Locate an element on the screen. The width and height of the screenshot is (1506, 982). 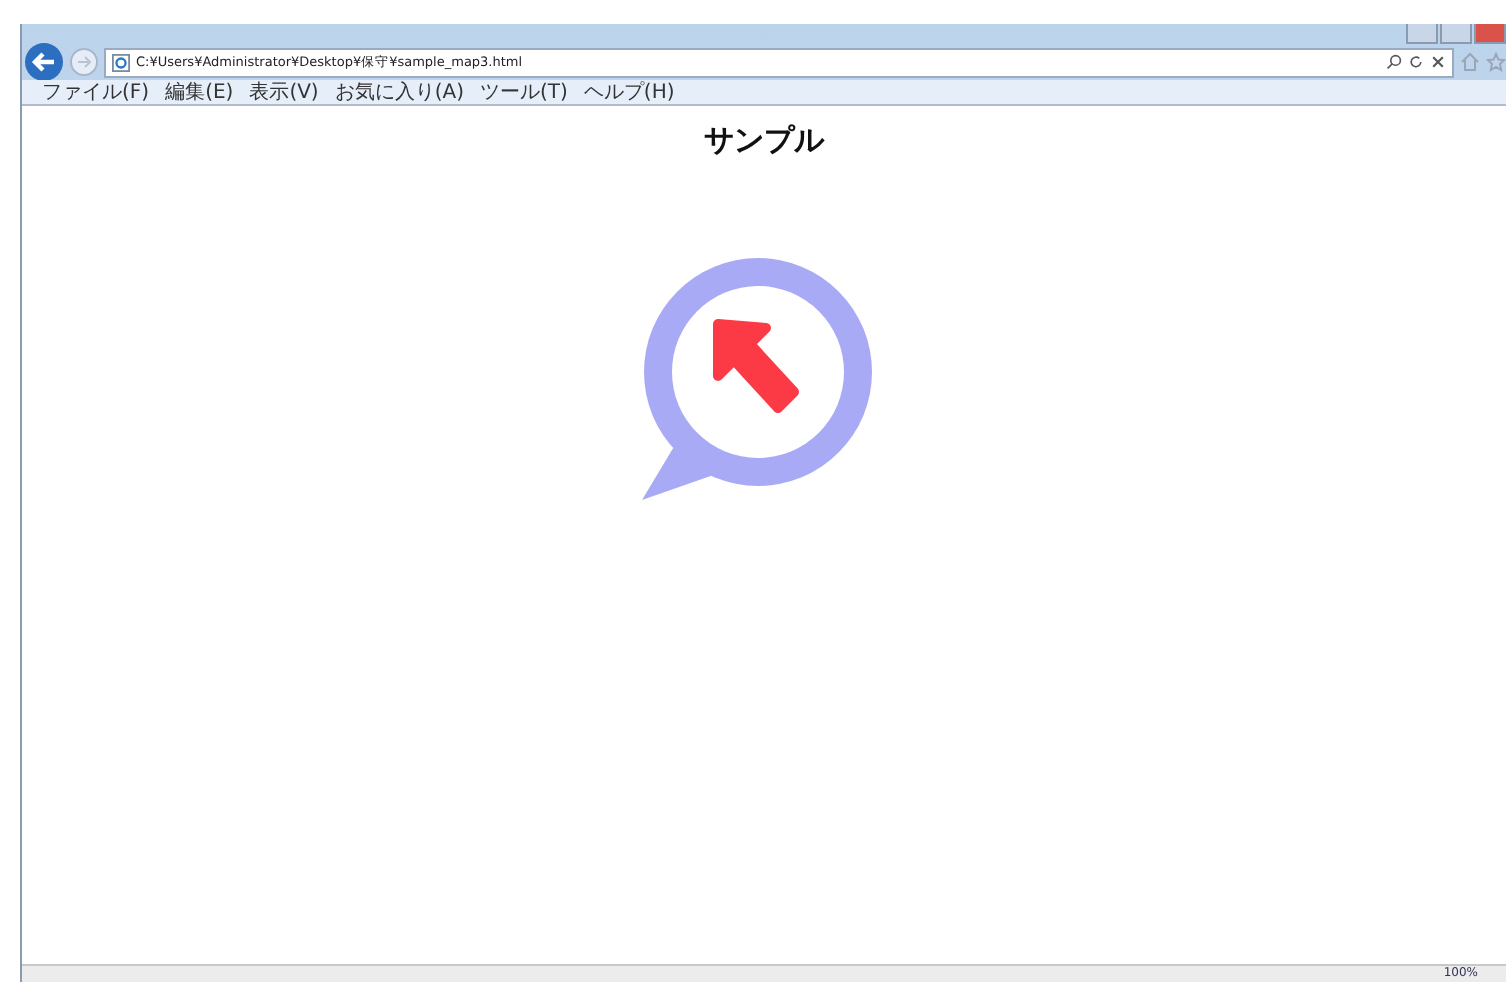
search-icon is located at coordinates (1394, 62).